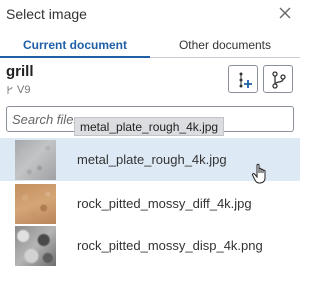  Describe the element at coordinates (20, 71) in the screenshot. I see `document-name: grill` at that location.